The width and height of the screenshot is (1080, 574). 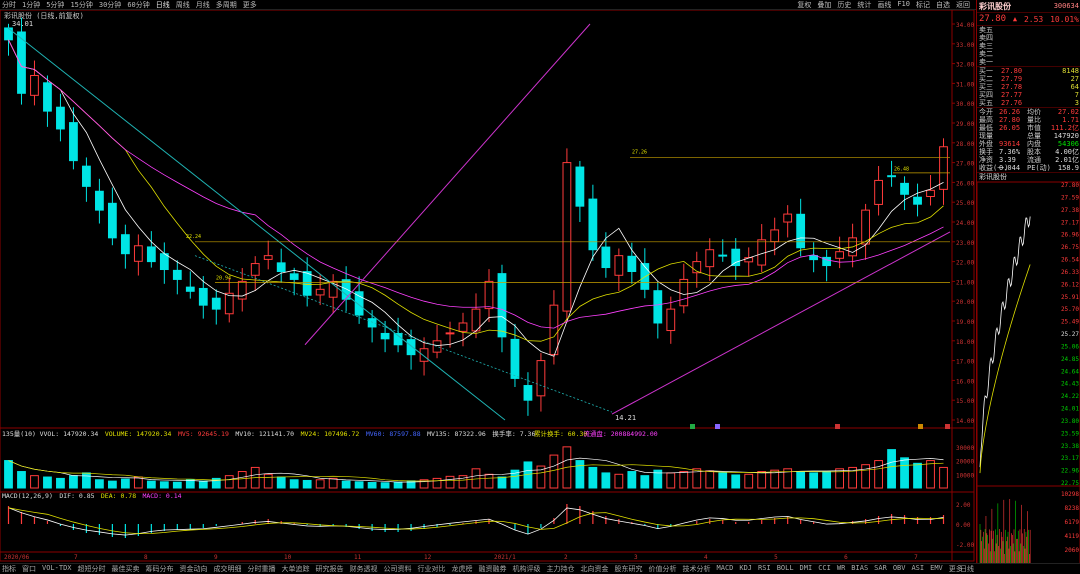 I want to click on tab-period-1: 1分钟, so click(x=31, y=5).